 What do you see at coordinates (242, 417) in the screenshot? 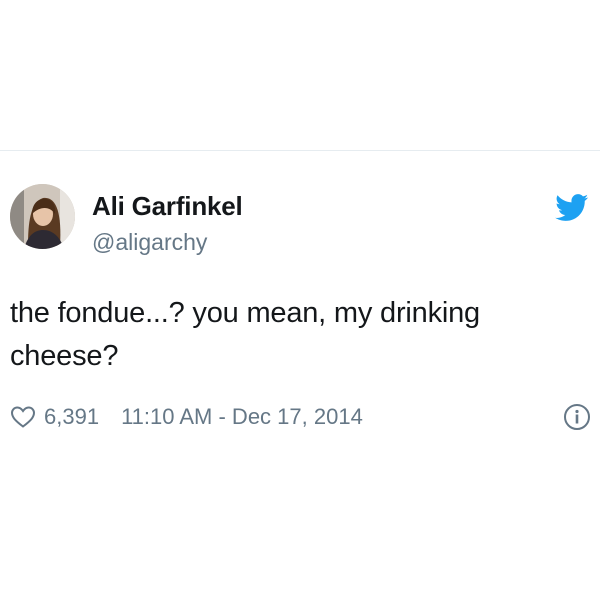
I see `tweet-timestamp: 11:10 AM - Dec 17, 2014` at bounding box center [242, 417].